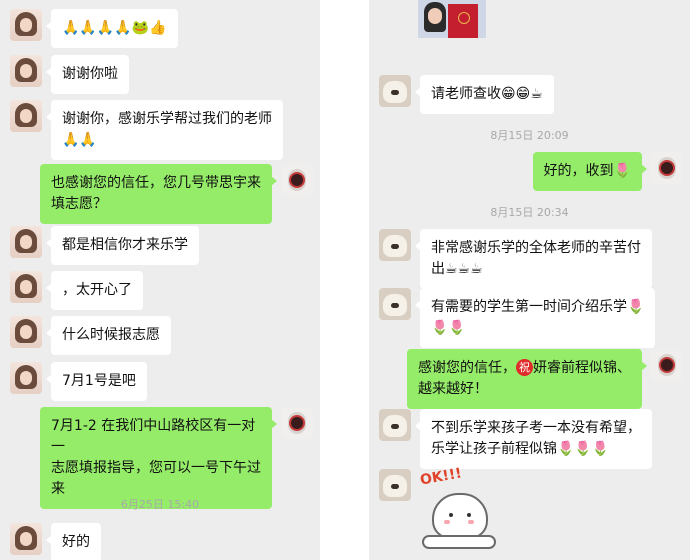  Describe the element at coordinates (160, 504) in the screenshot. I see `chat-timestamp: 6月25日 15:40` at that location.